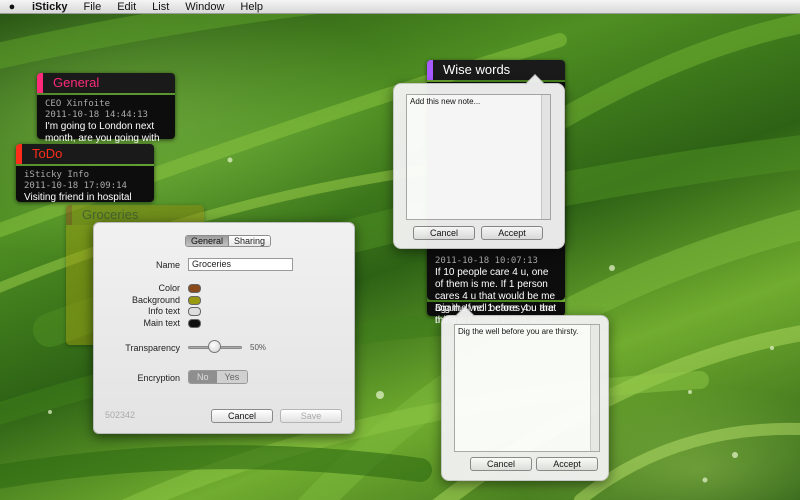  I want to click on note-title: General, so click(106, 83).